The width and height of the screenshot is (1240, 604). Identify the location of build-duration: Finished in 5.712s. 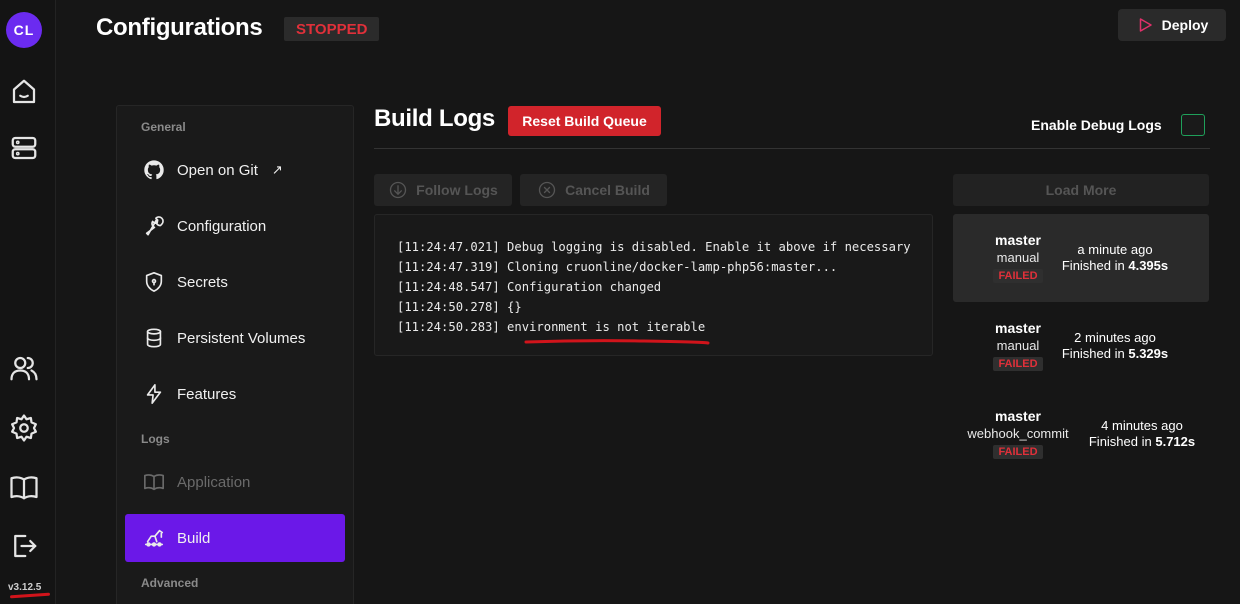
(1142, 441).